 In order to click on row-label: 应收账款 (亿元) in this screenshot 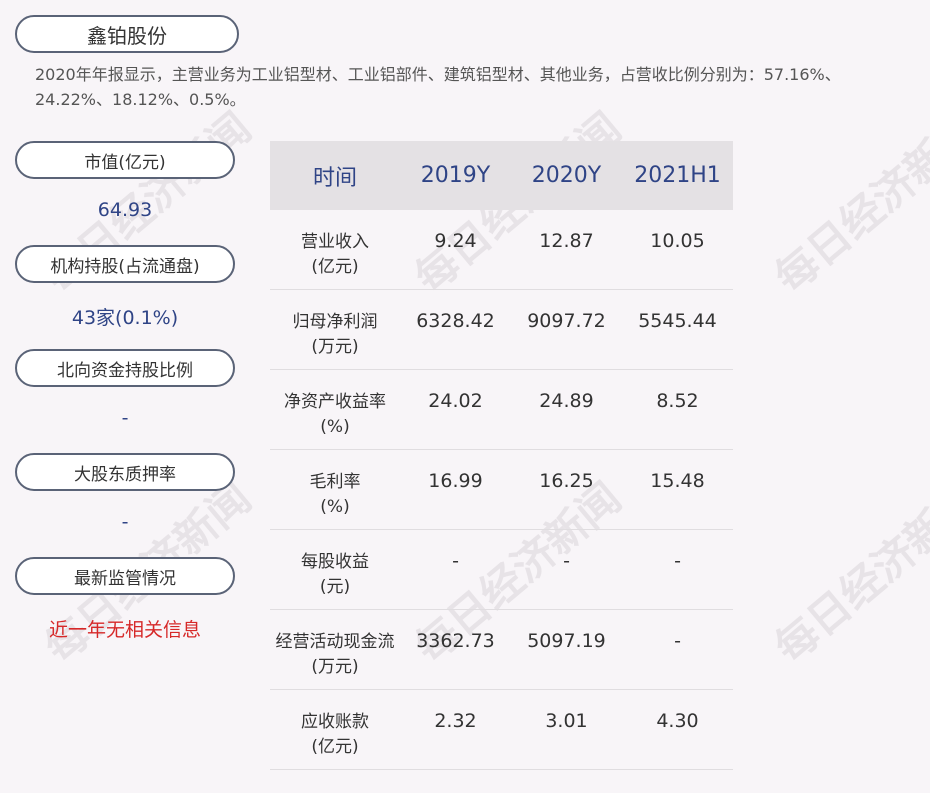, I will do `click(335, 725)`.